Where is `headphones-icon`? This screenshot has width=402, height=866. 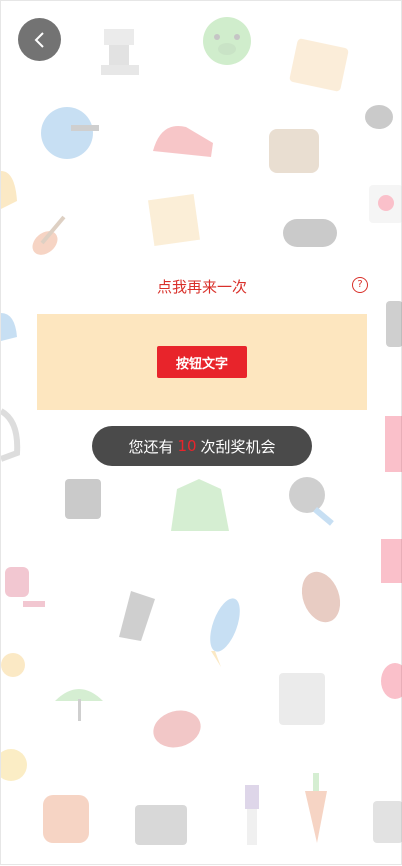 headphones-icon is located at coordinates (11, 435).